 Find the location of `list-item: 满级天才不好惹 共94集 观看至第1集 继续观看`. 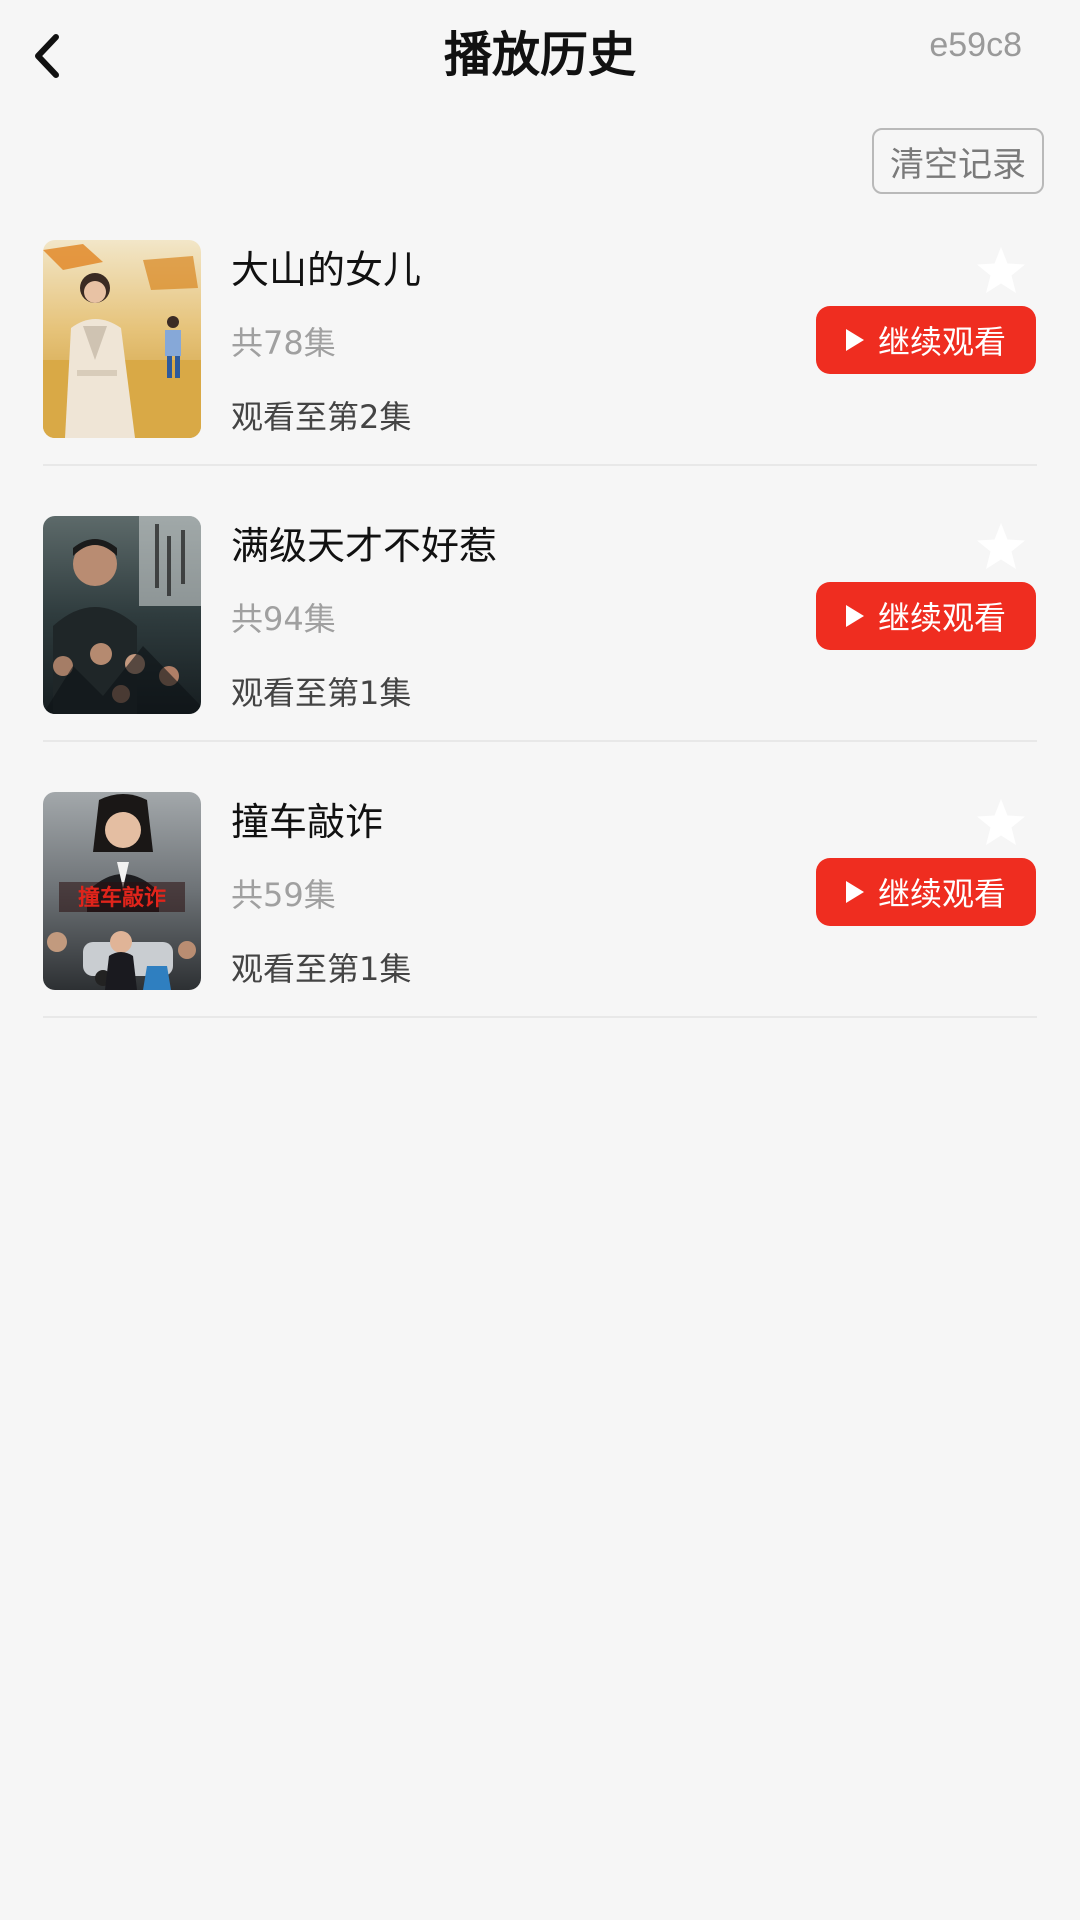

list-item: 满级天才不好惹 共94集 观看至第1集 继续观看 is located at coordinates (540, 654).